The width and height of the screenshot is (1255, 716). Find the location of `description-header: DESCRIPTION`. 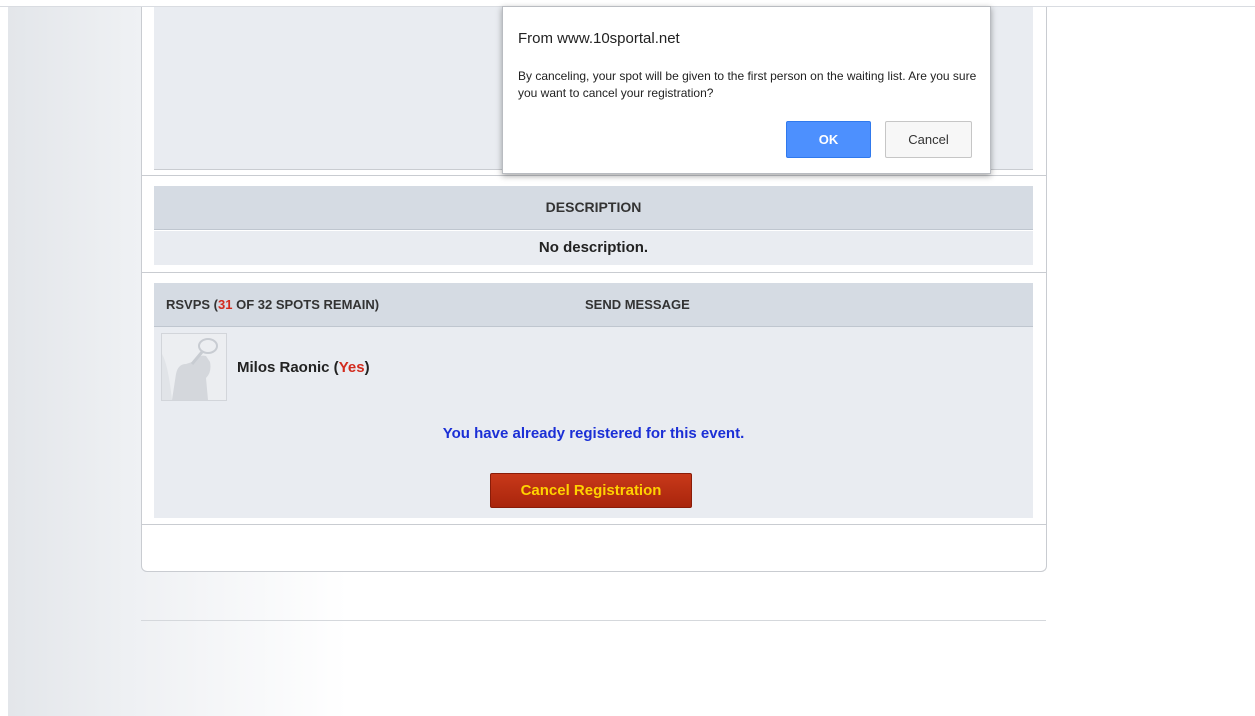

description-header: DESCRIPTION is located at coordinates (593, 208).